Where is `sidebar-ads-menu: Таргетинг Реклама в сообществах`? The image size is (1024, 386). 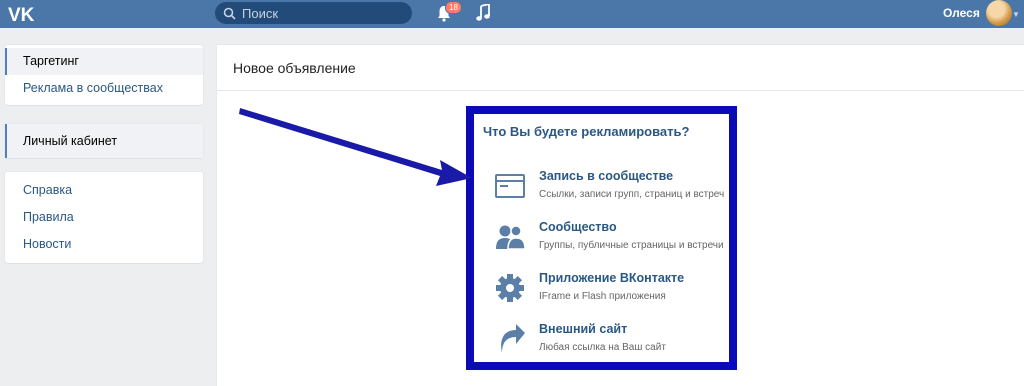 sidebar-ads-menu: Таргетинг Реклама в сообществах is located at coordinates (104, 75).